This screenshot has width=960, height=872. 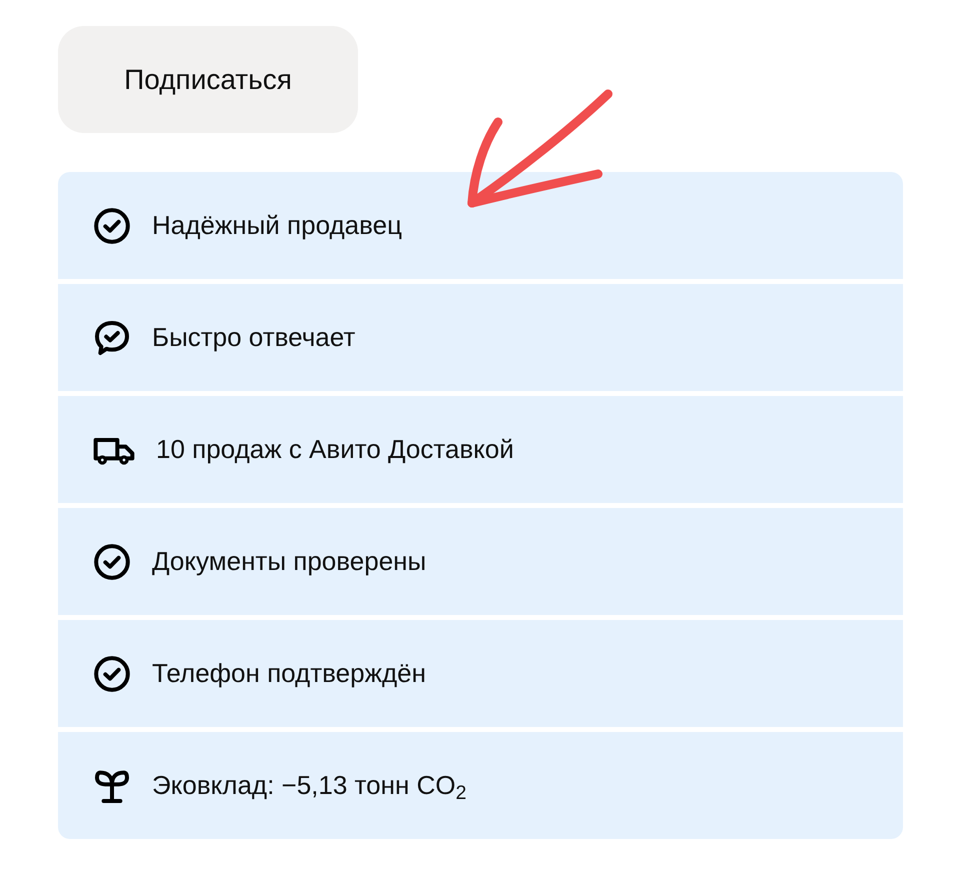 I want to click on badge-text: Надёжный продавец, so click(x=277, y=225).